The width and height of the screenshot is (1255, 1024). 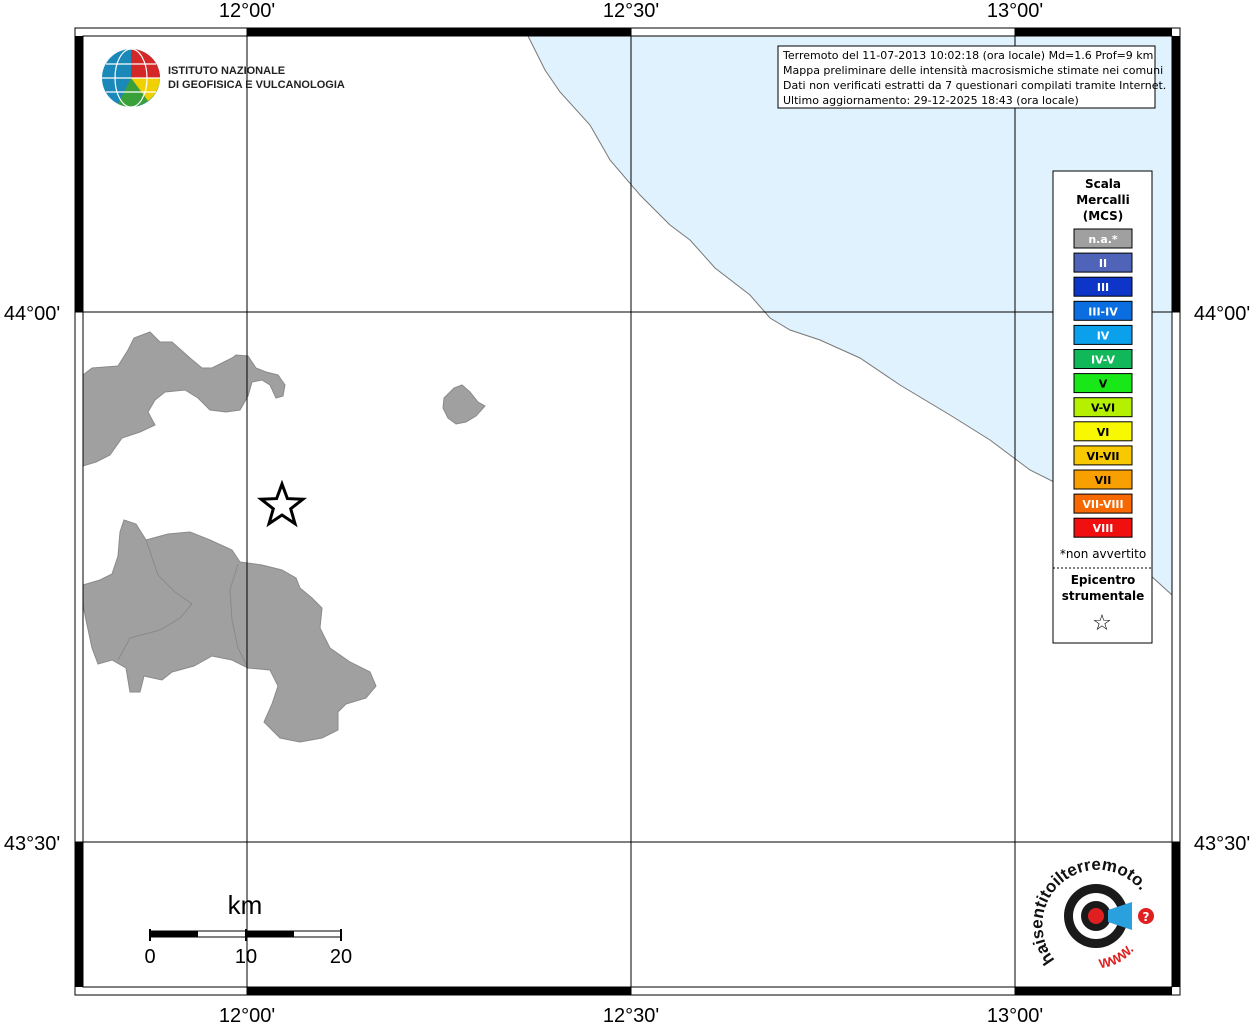 I want to click on legend-item-label: IV-V, so click(x=1103, y=360).